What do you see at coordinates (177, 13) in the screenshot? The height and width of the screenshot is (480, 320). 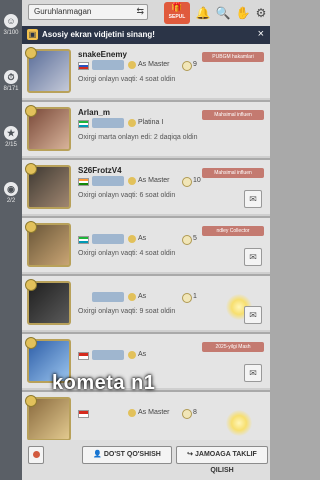 I see `sepul-button: 🎁 SEPUL` at bounding box center [177, 13].